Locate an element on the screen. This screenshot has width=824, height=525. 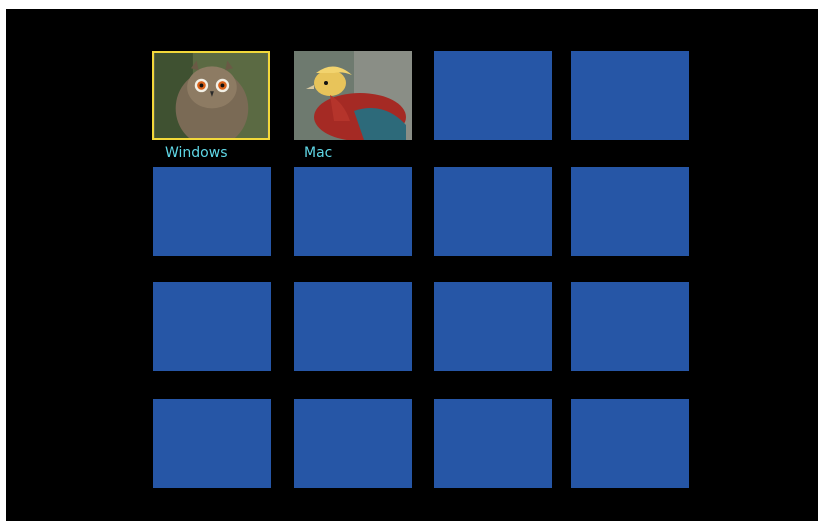
pheasant-photo-icon is located at coordinates (353, 95).